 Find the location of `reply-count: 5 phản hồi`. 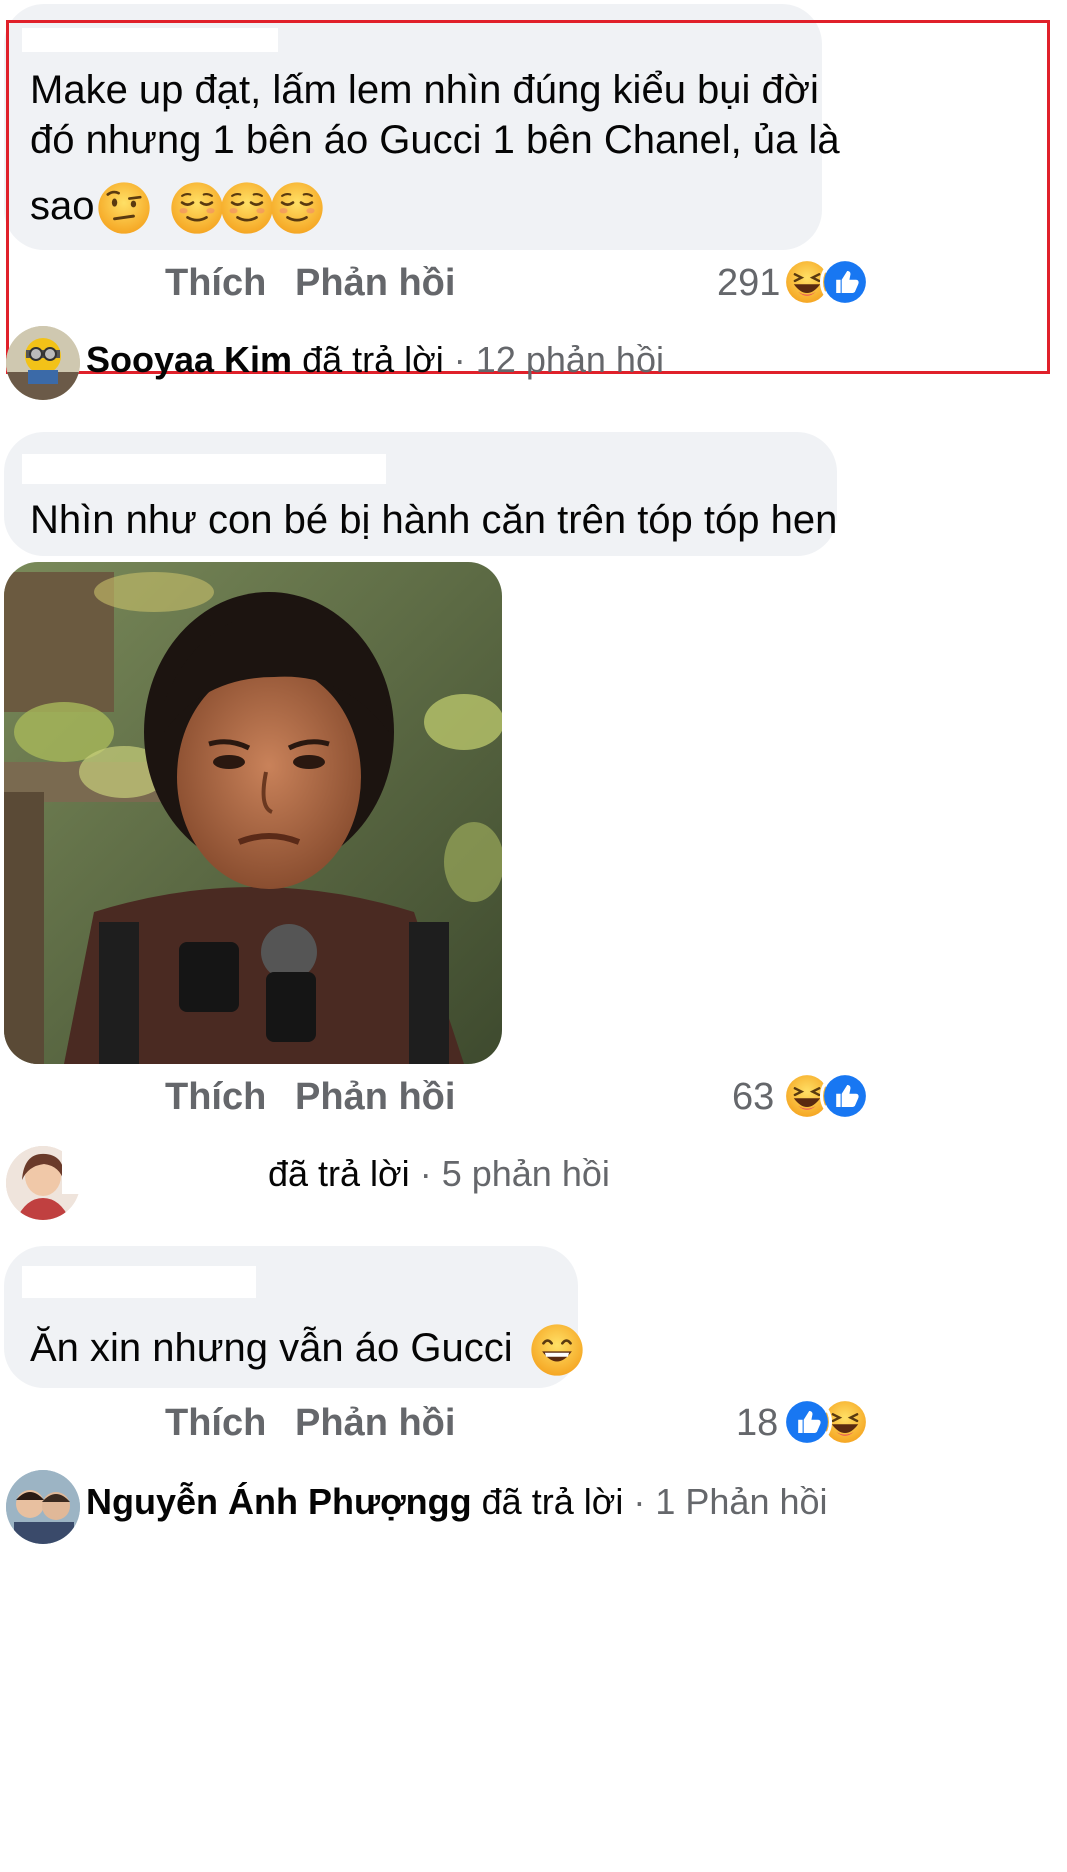

reply-count: 5 phản hồi is located at coordinates (525, 1173).